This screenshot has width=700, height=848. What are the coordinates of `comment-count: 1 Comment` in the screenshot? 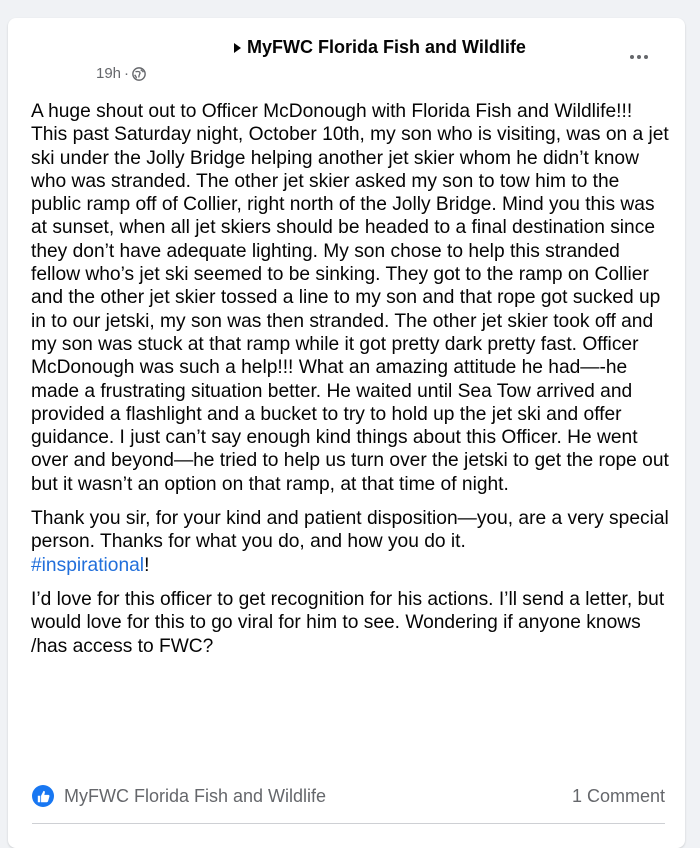 It's located at (618, 796).